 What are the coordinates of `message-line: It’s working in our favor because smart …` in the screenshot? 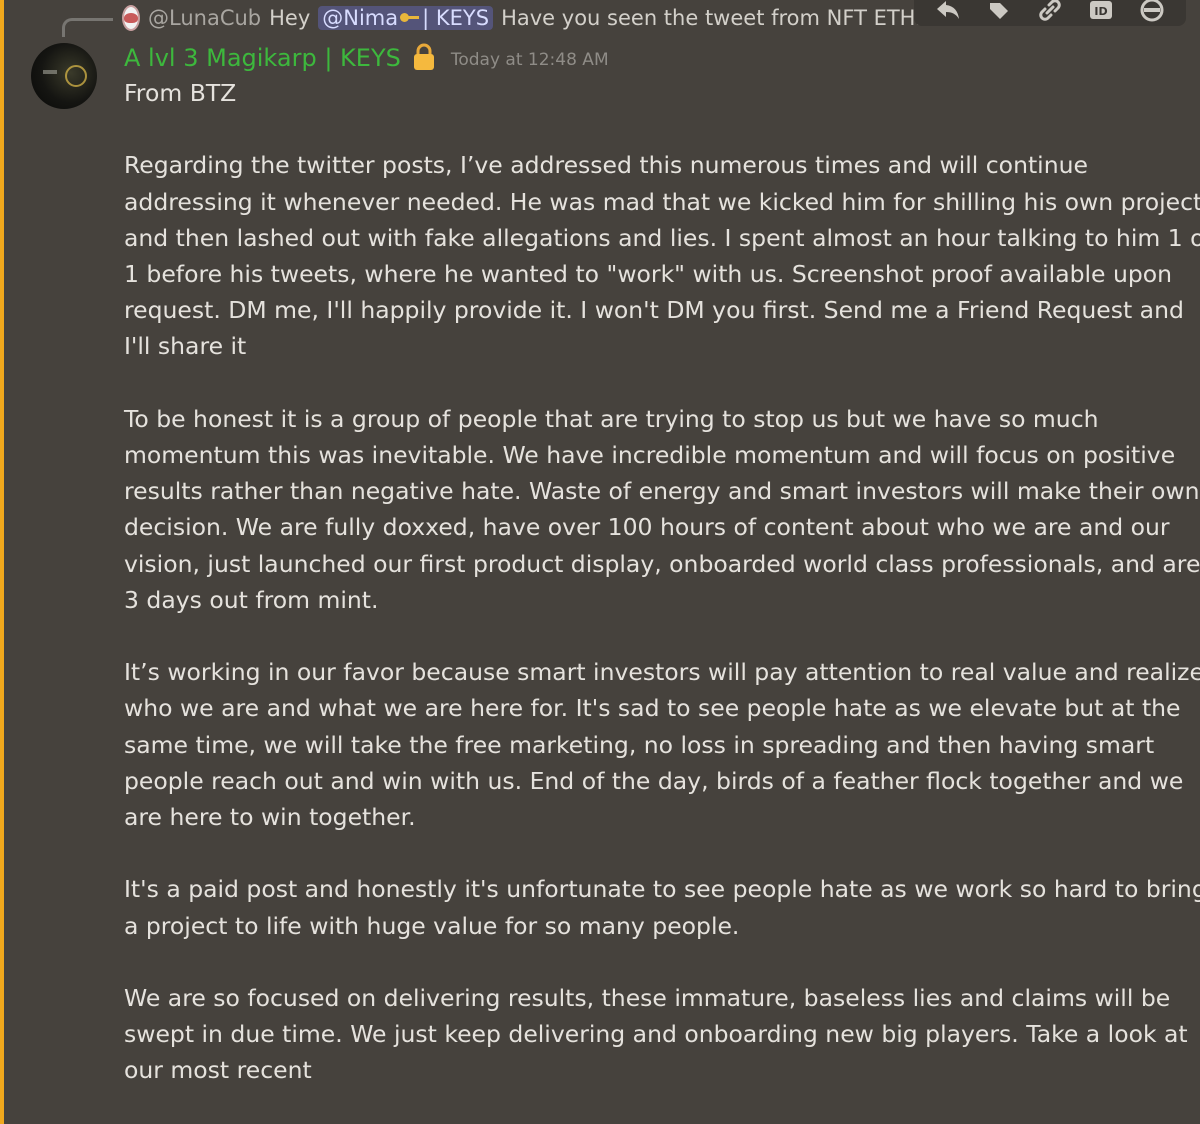 It's located at (662, 672).